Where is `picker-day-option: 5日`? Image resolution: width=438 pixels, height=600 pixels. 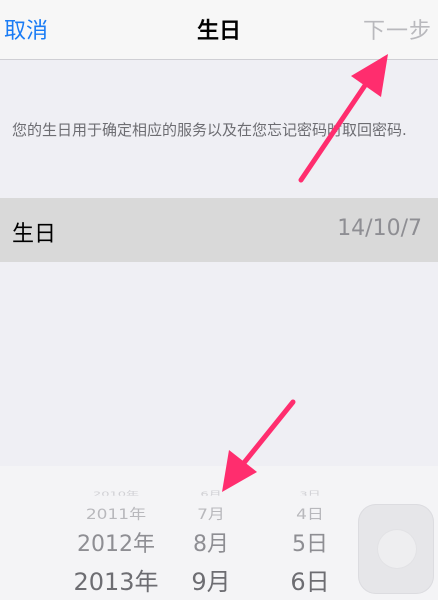
picker-day-option: 5日 is located at coordinates (310, 542).